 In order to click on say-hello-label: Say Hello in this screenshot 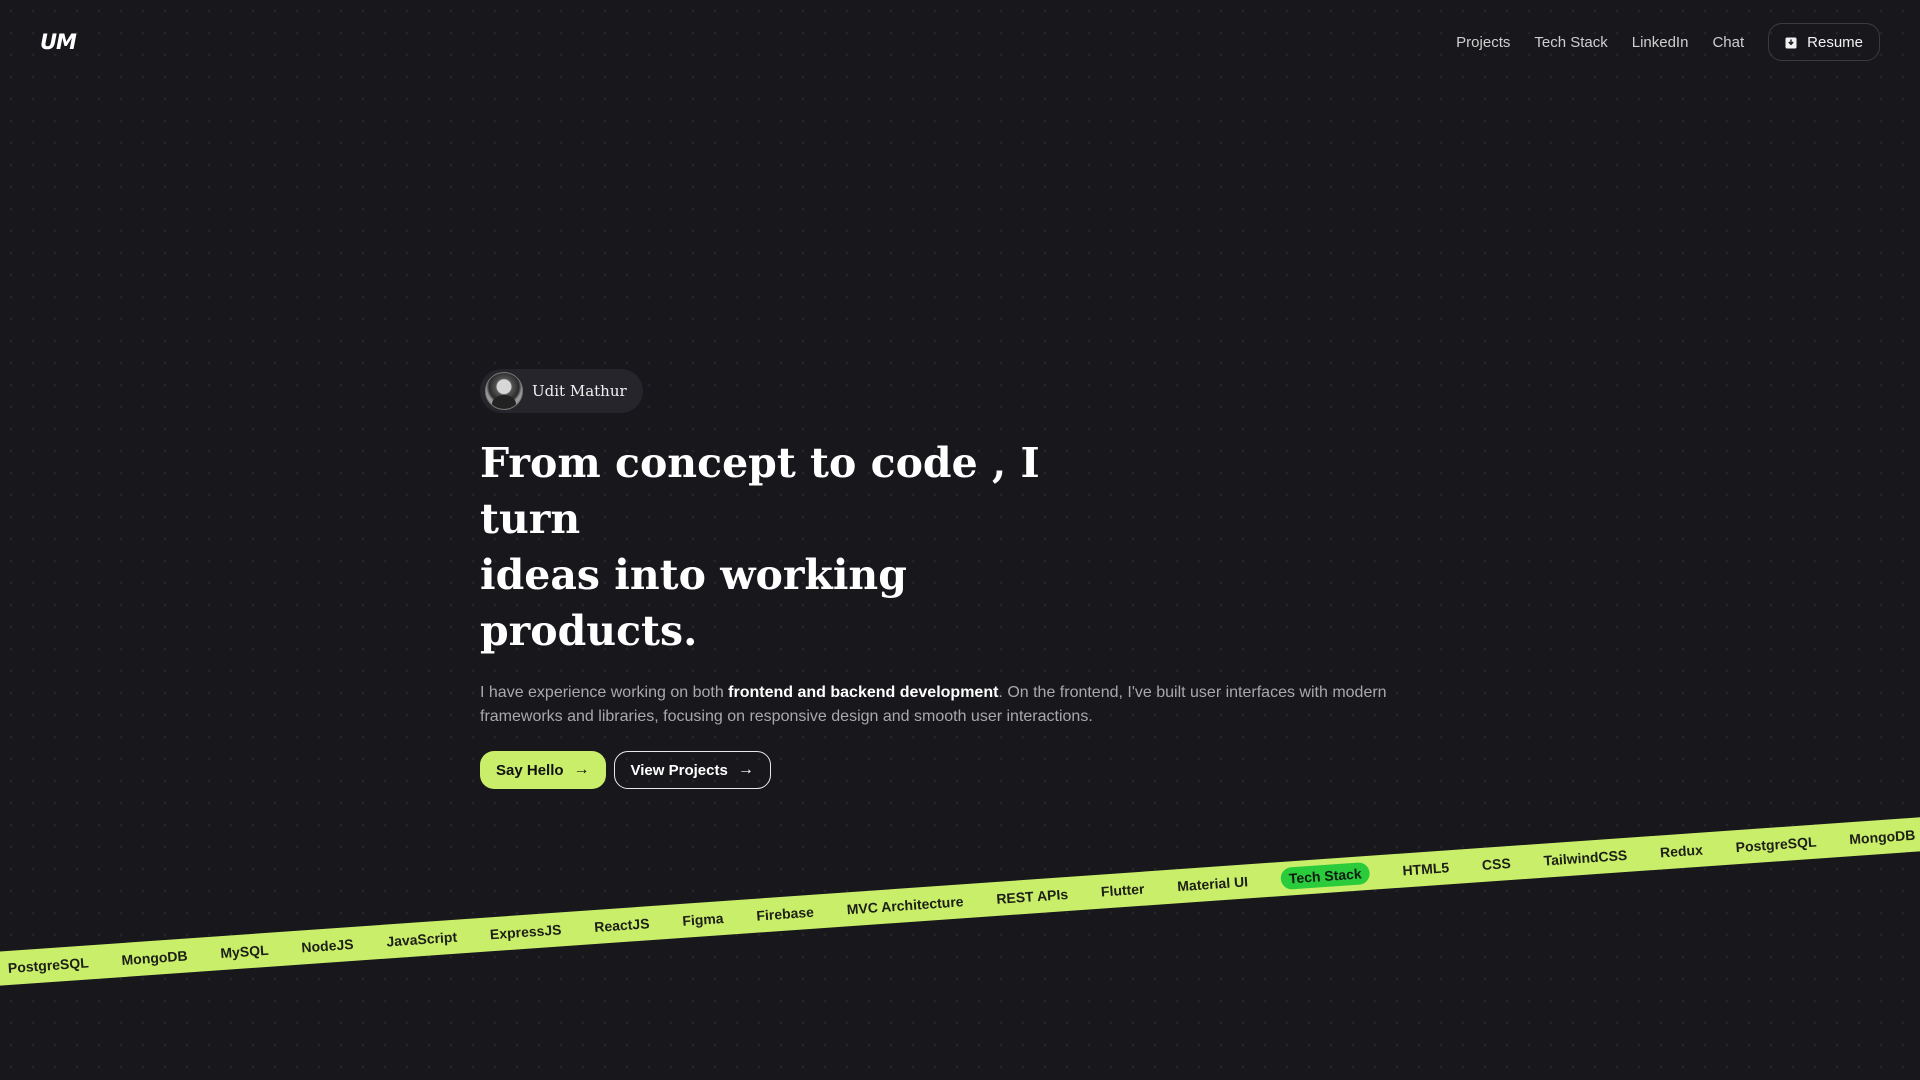, I will do `click(530, 770)`.